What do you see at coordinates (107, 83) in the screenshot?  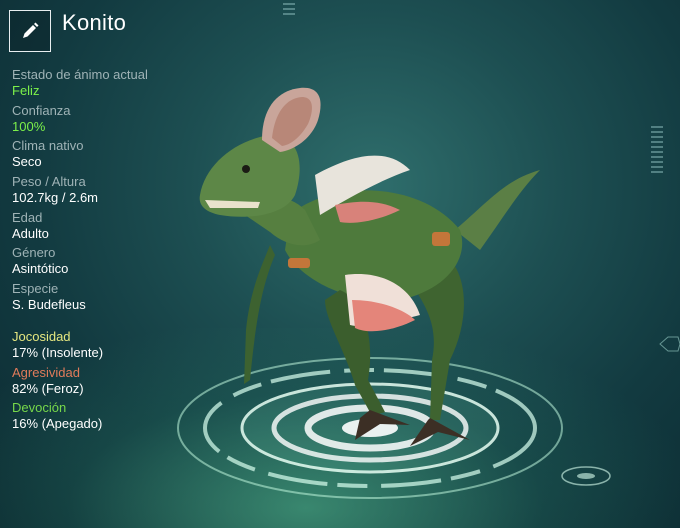 I see `stat-mood: Estado de ánimo actual Feliz` at bounding box center [107, 83].